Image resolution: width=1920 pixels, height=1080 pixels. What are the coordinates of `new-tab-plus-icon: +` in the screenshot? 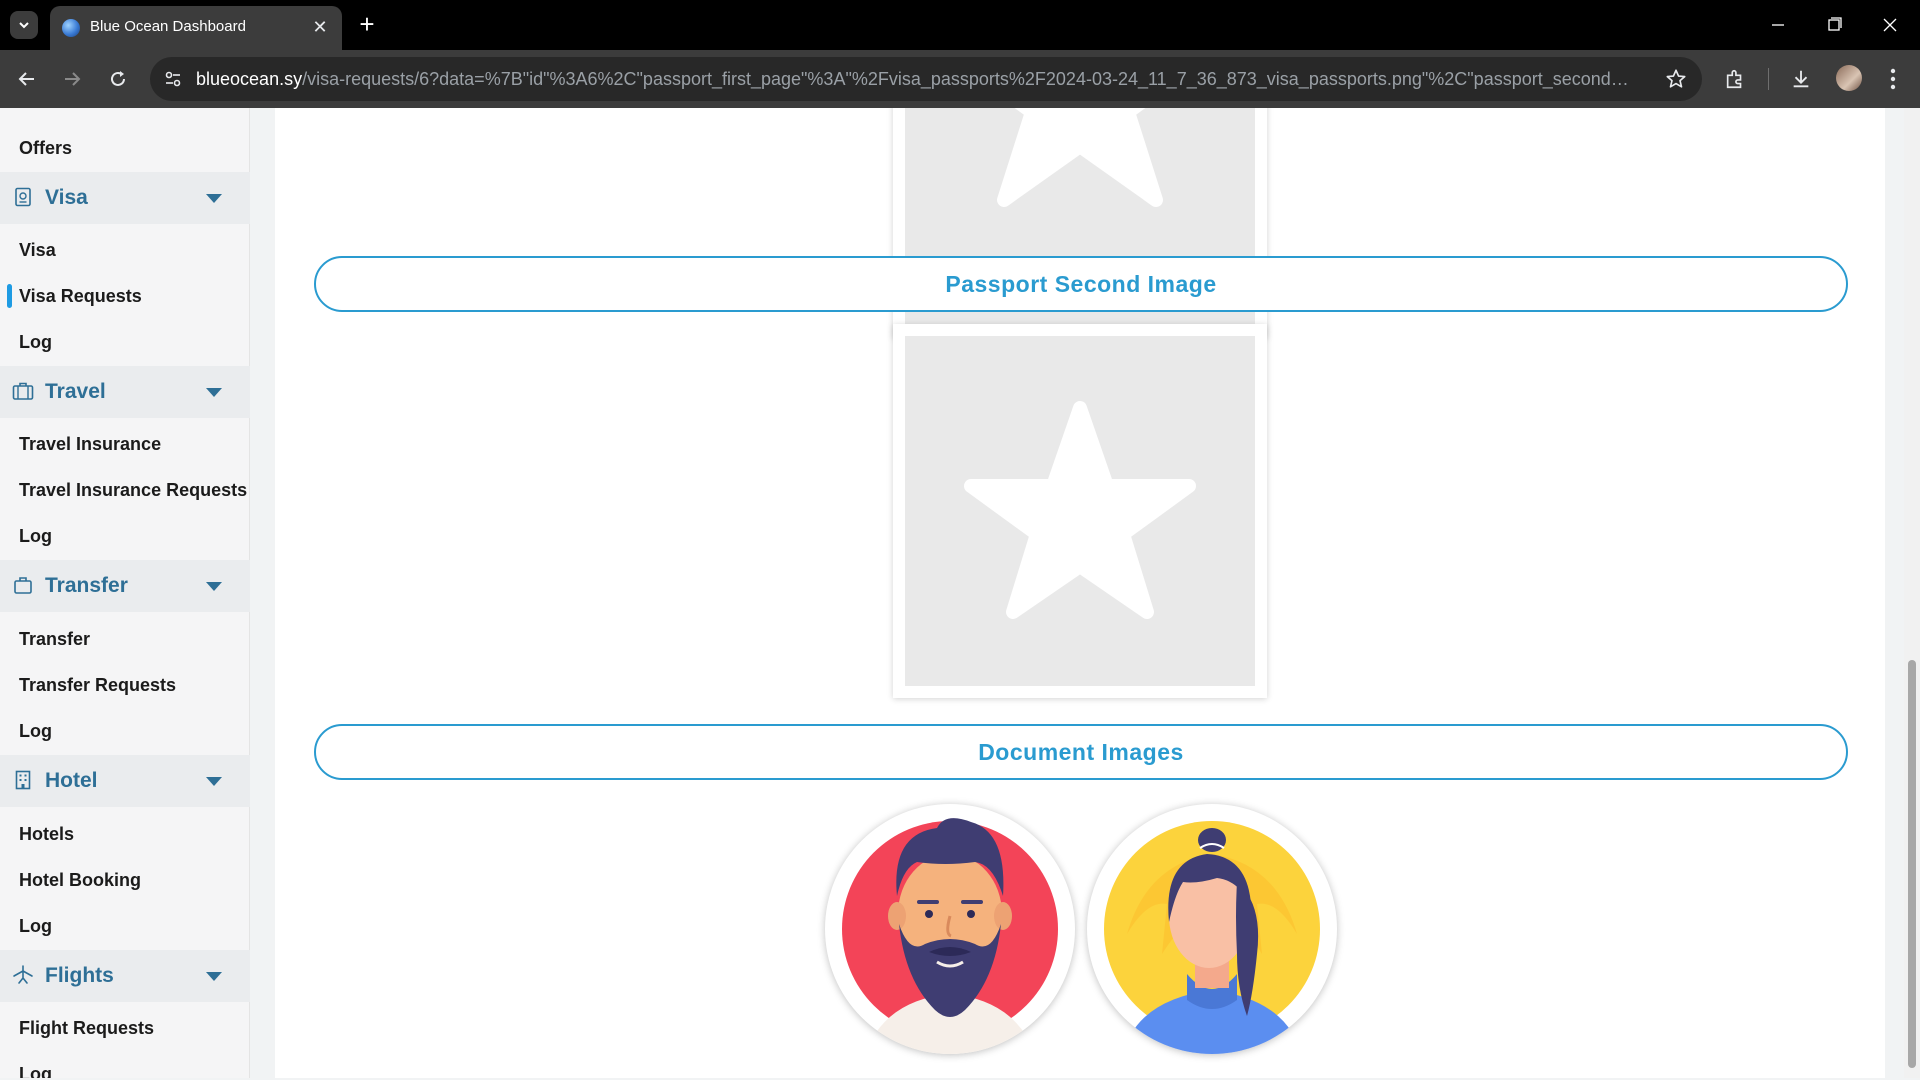 It's located at (367, 24).